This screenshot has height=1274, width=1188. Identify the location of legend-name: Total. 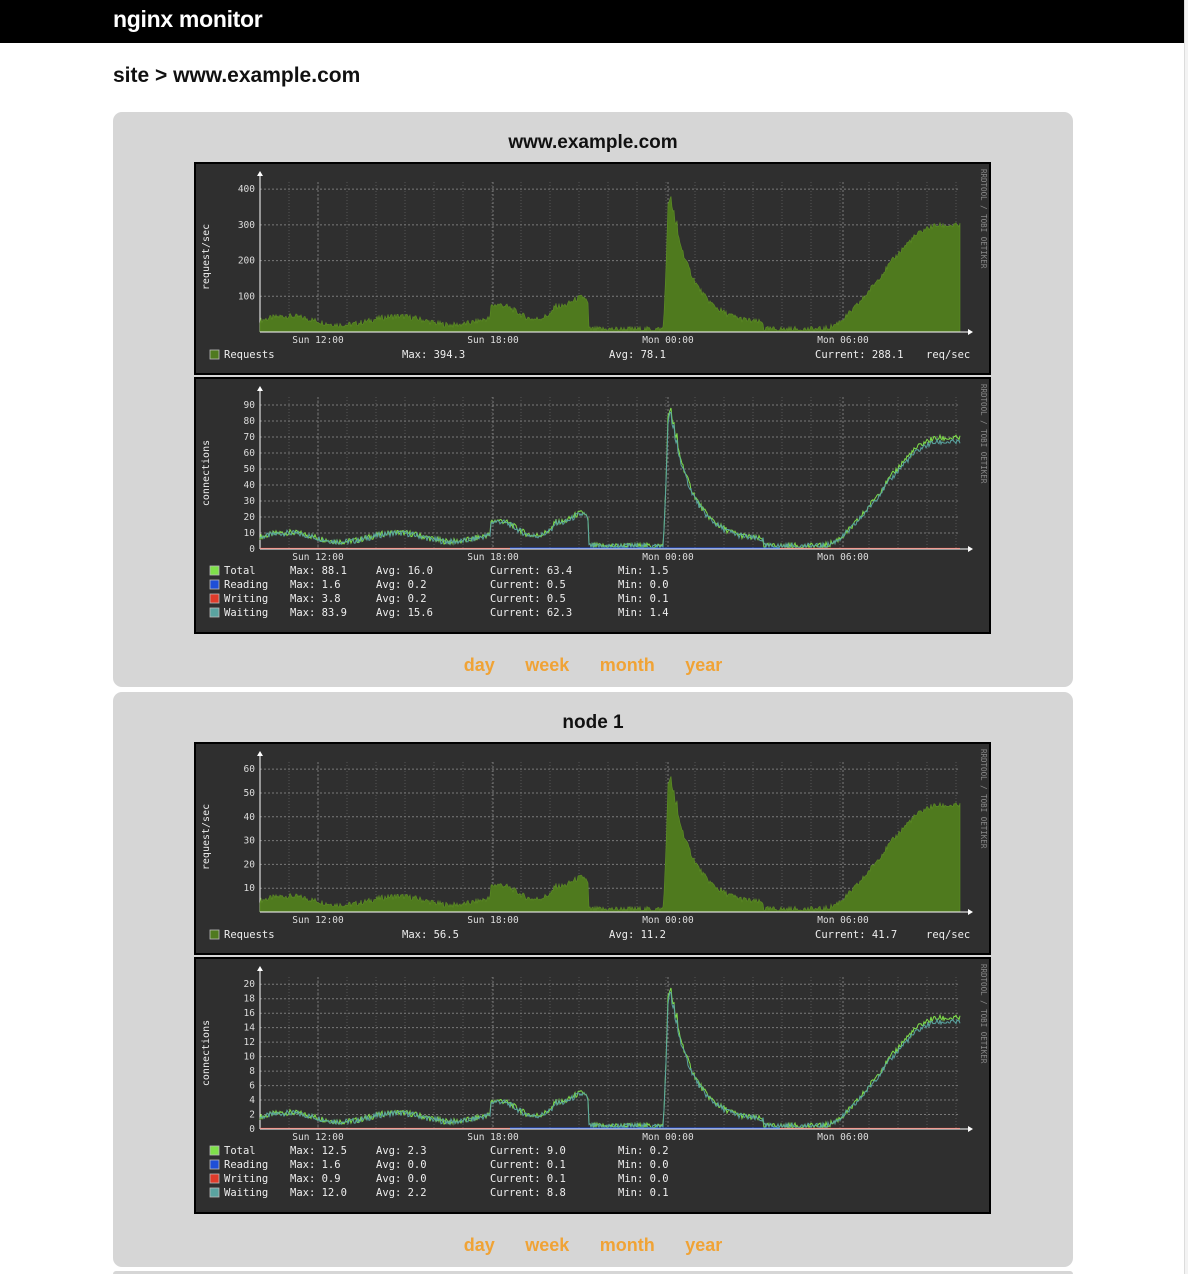
(240, 571).